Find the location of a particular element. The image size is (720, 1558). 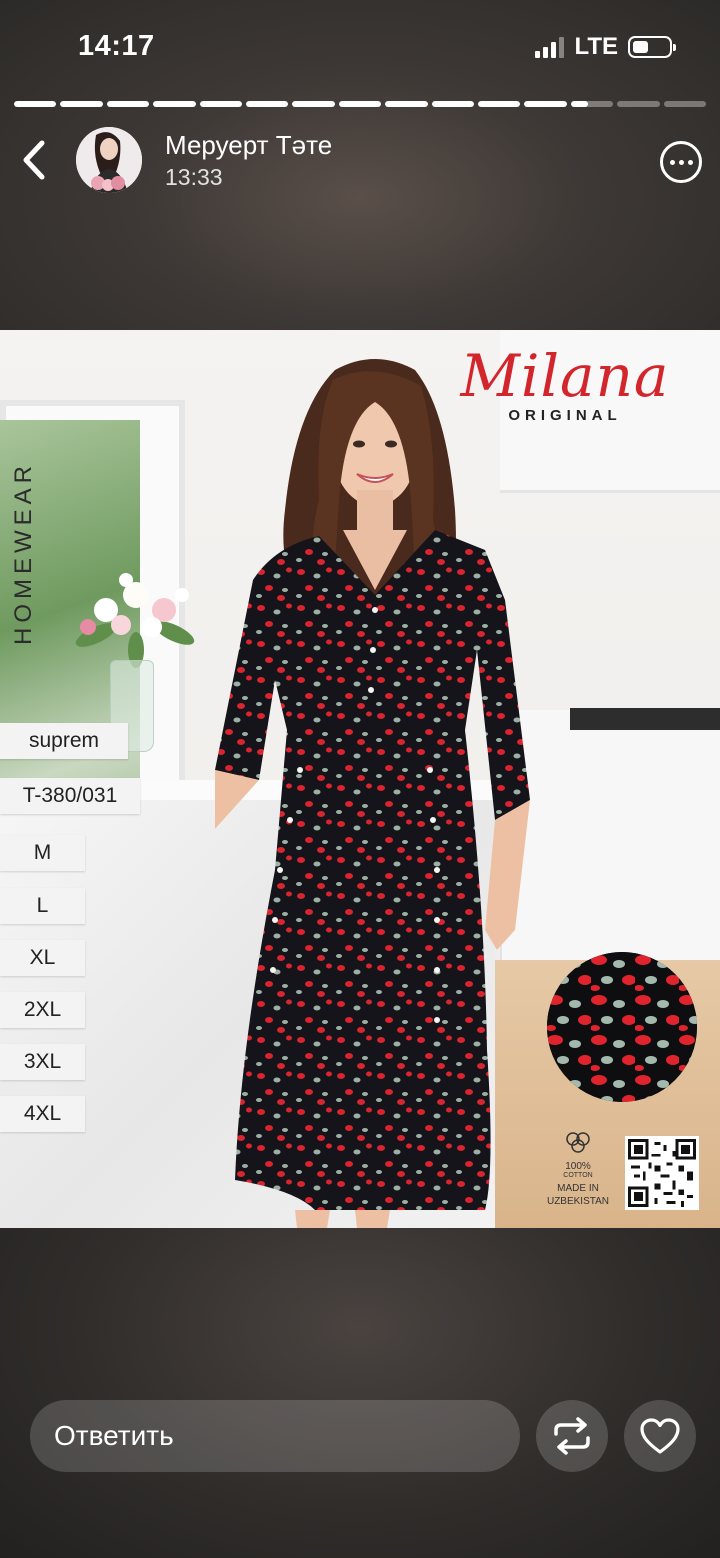

made-in-line2: UZBEKISTAN is located at coordinates (578, 1201).